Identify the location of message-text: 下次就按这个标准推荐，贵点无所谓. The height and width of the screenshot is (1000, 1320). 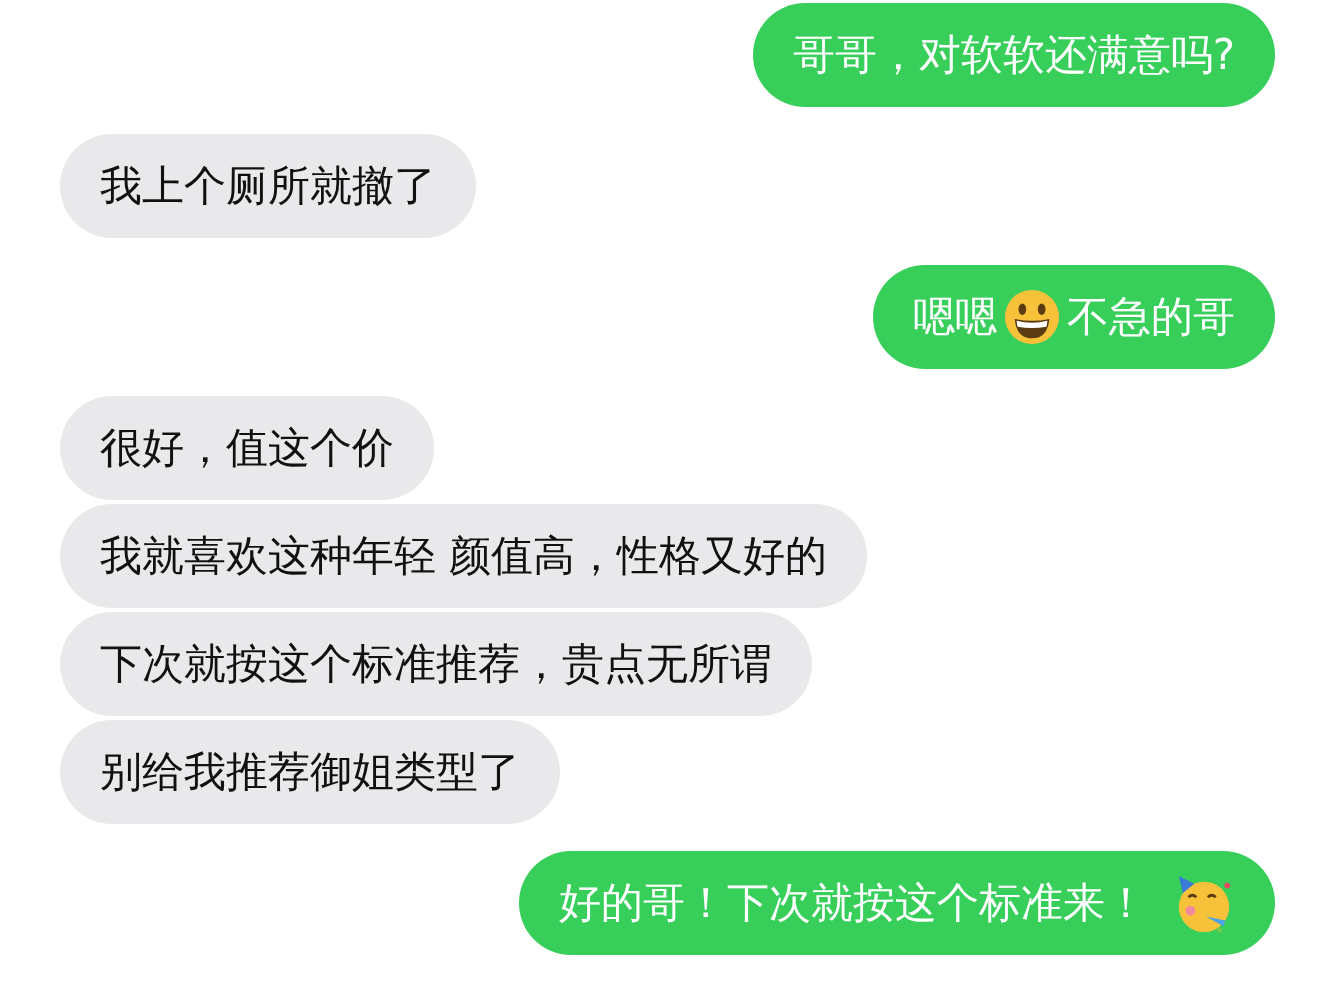
(436, 664).